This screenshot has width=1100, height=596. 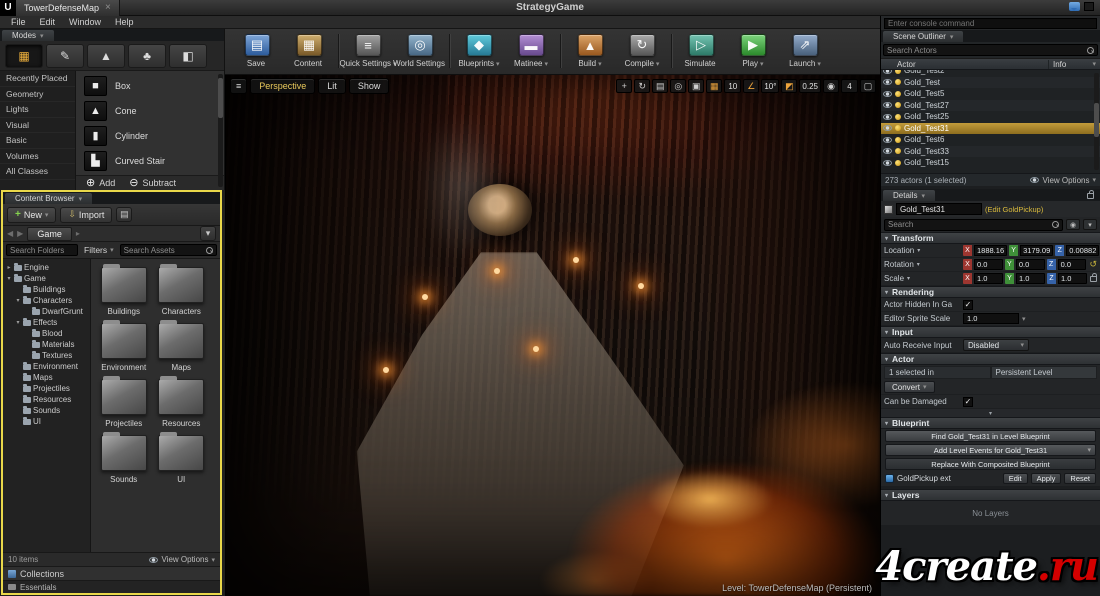 What do you see at coordinates (624, 86) in the screenshot?
I see `move-tool-icon: +` at bounding box center [624, 86].